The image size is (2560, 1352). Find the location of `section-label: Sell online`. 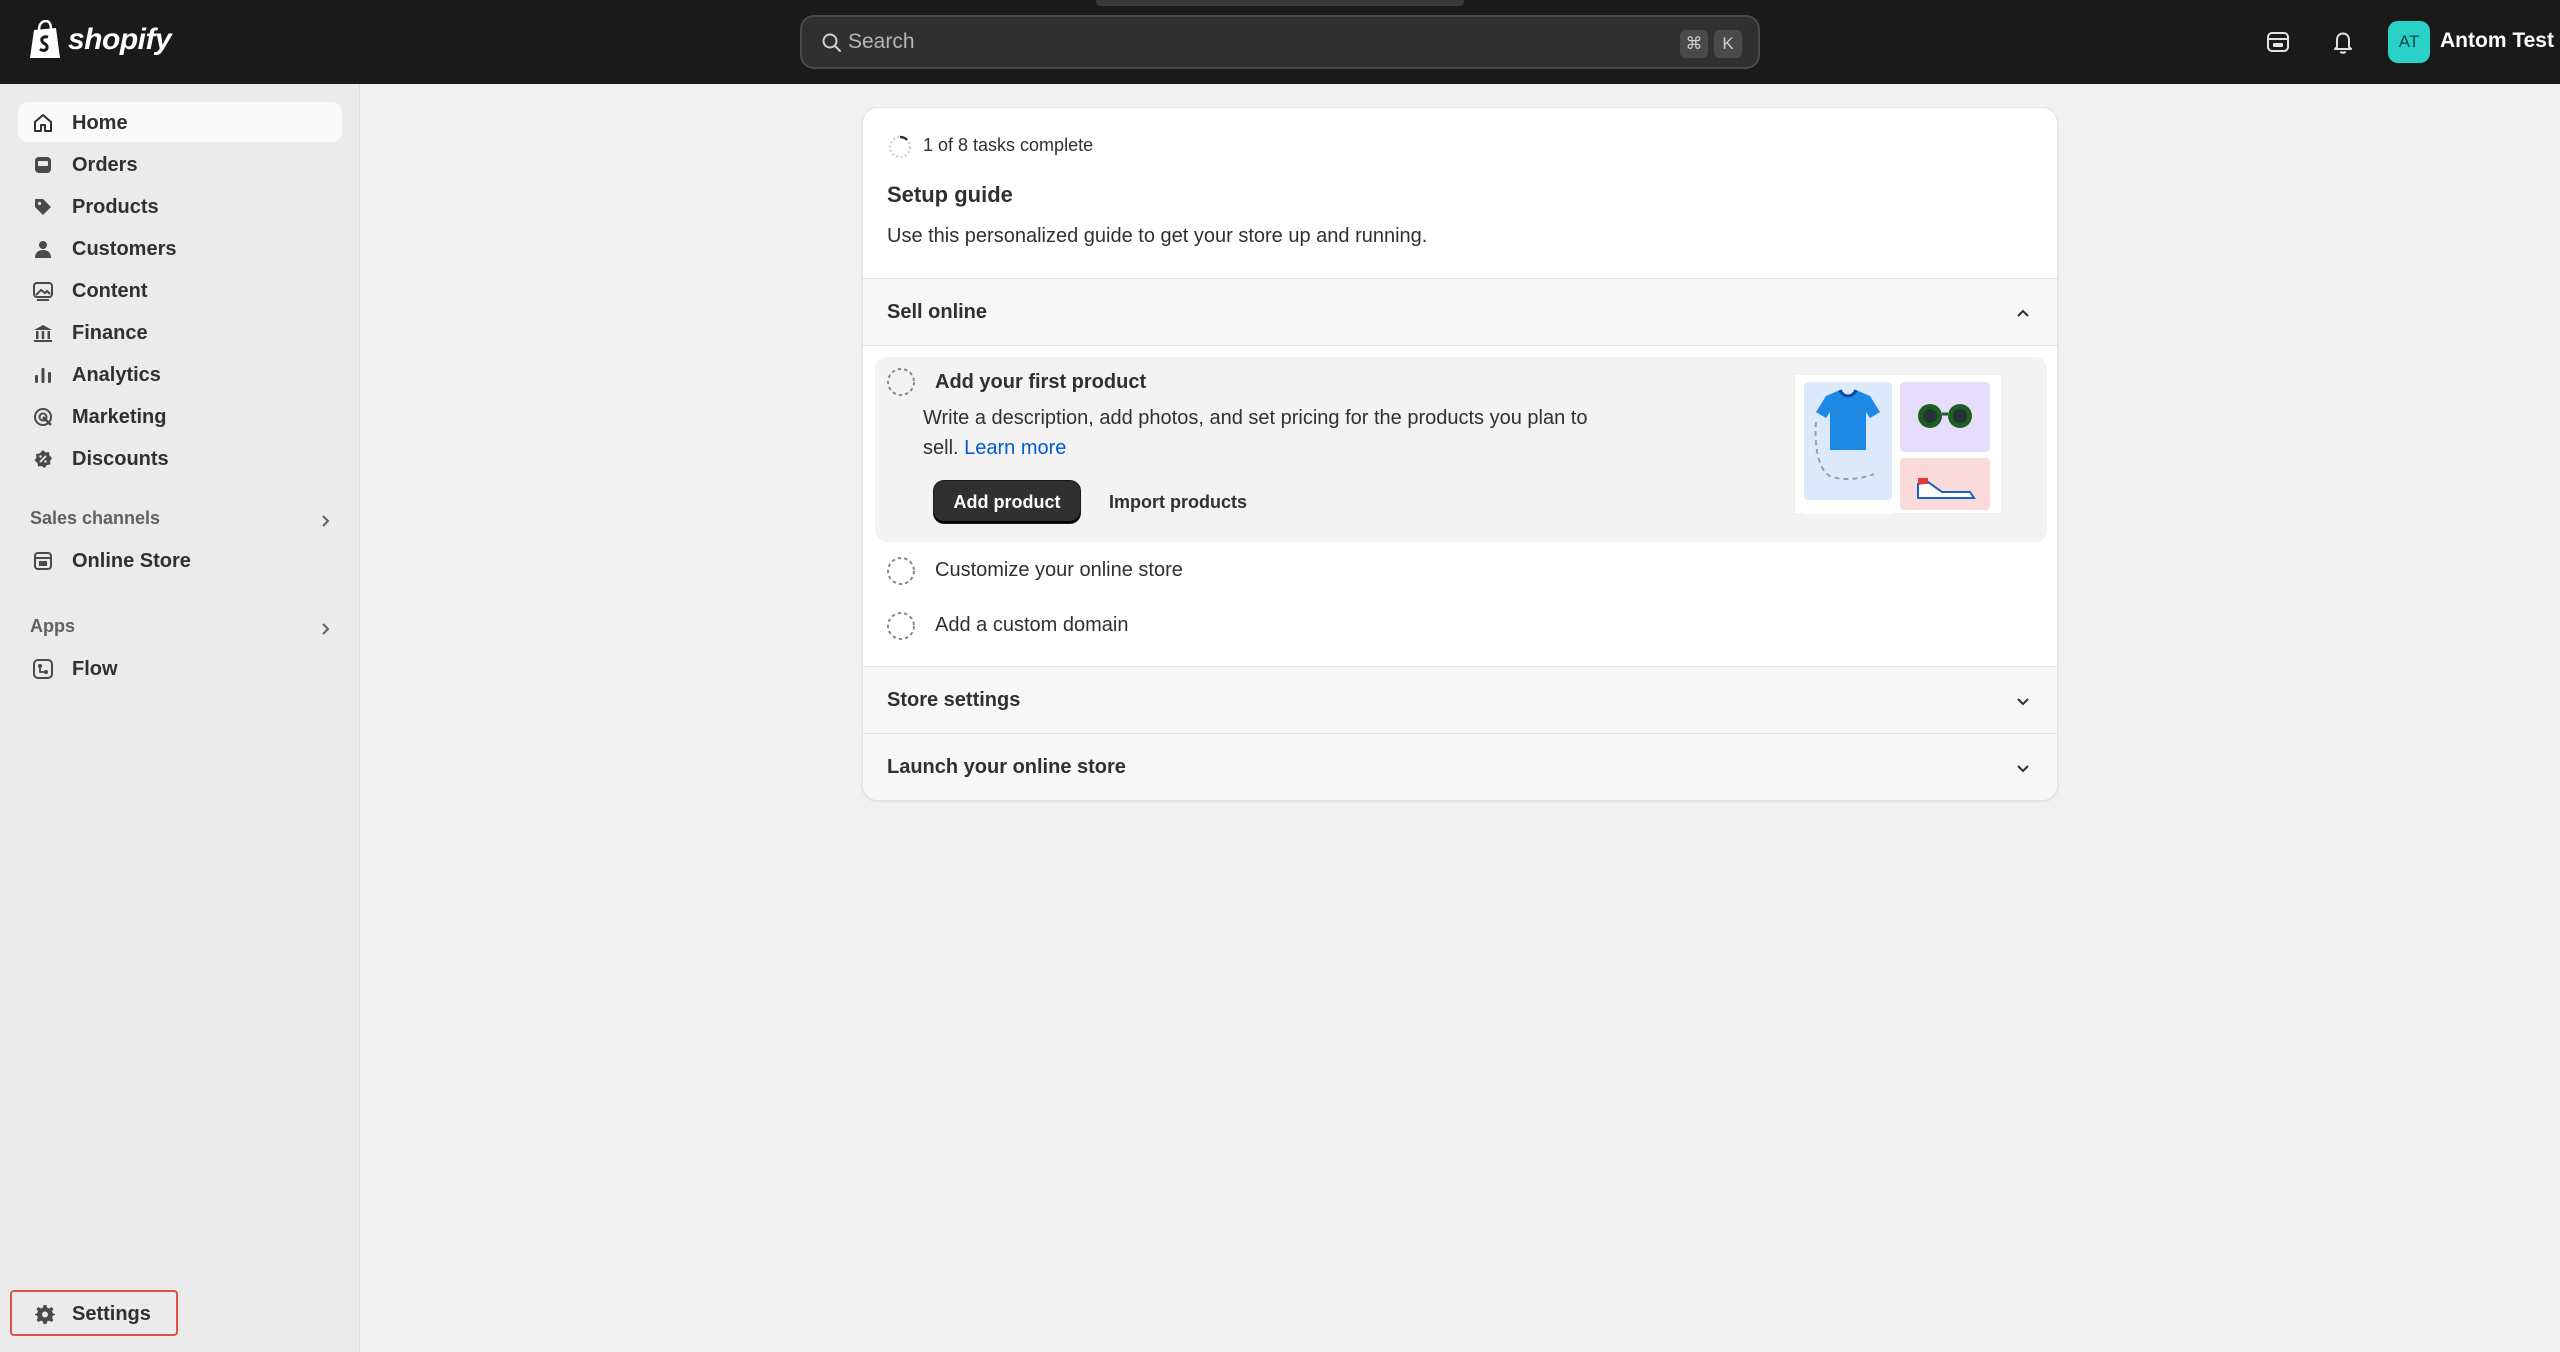

section-label: Sell online is located at coordinates (937, 312).